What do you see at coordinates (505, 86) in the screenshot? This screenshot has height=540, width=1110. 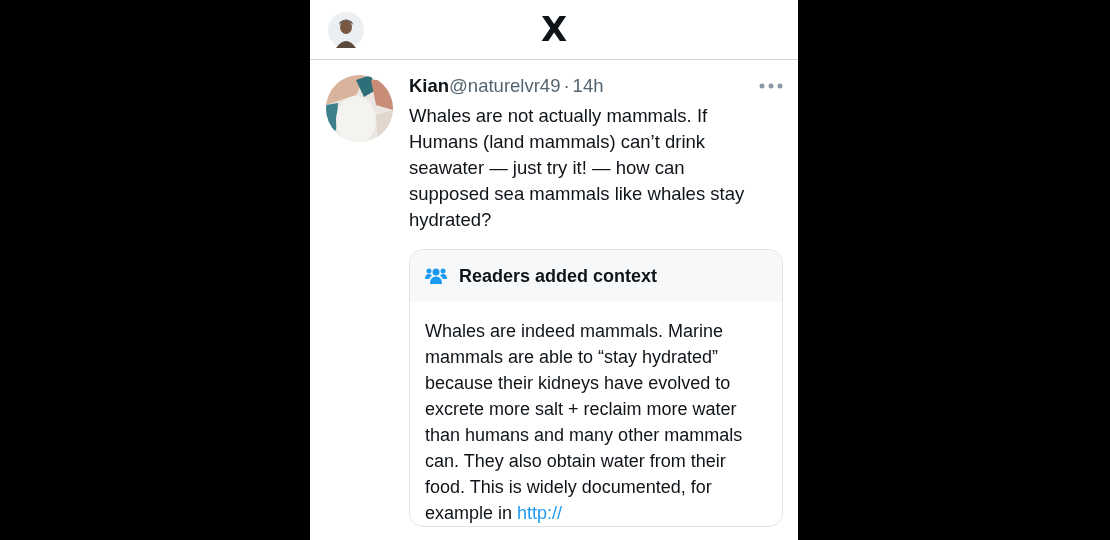 I see `author-handle: @naturelvr49` at bounding box center [505, 86].